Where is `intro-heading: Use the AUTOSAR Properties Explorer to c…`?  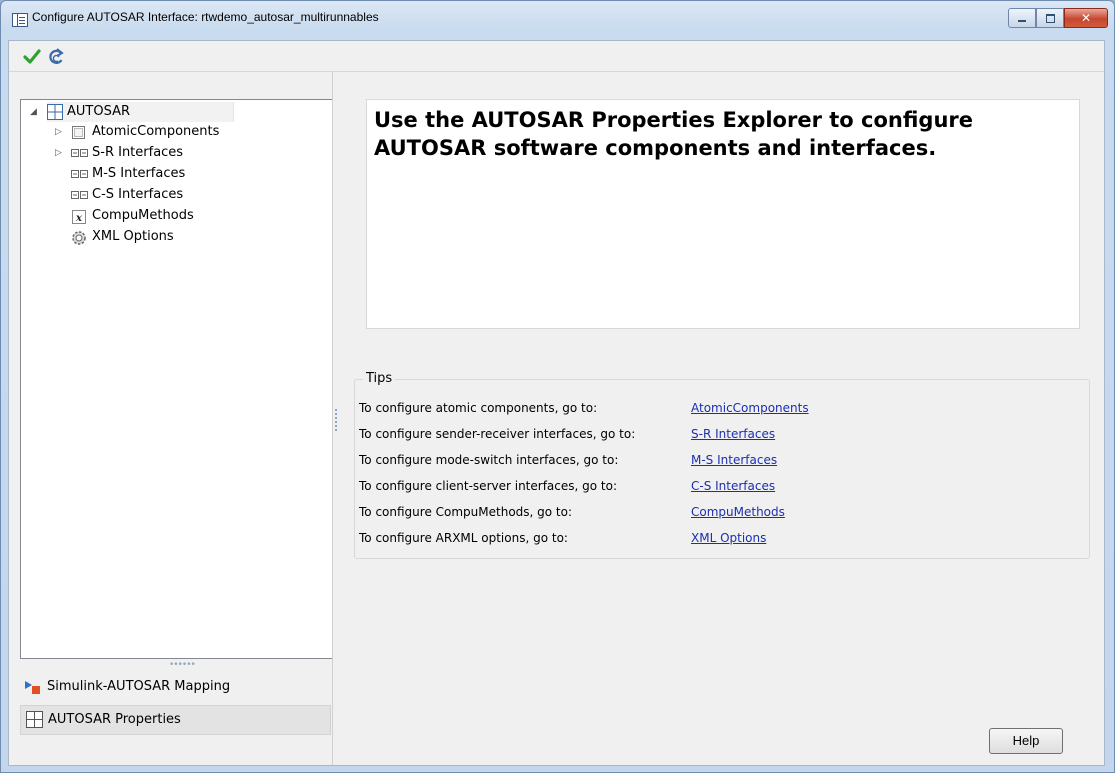 intro-heading: Use the AUTOSAR Properties Explorer to c… is located at coordinates (674, 134).